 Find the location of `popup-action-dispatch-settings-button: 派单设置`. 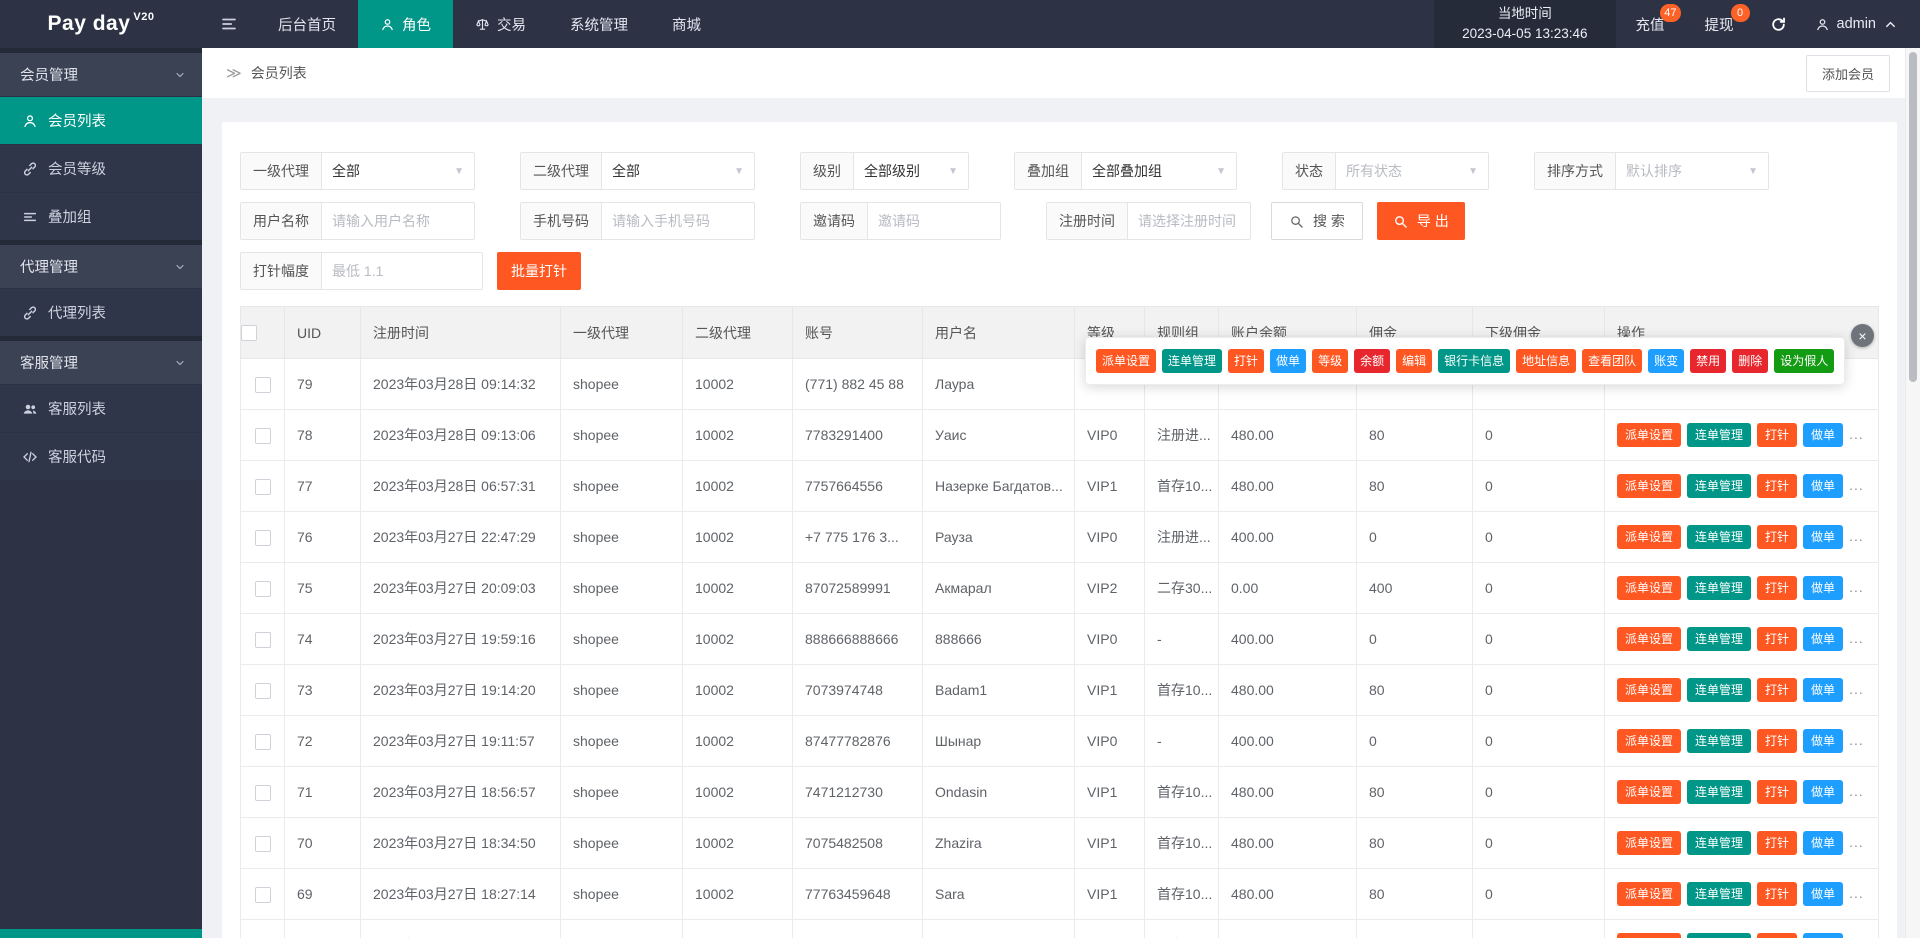

popup-action-dispatch-settings-button: 派单设置 is located at coordinates (1126, 361).